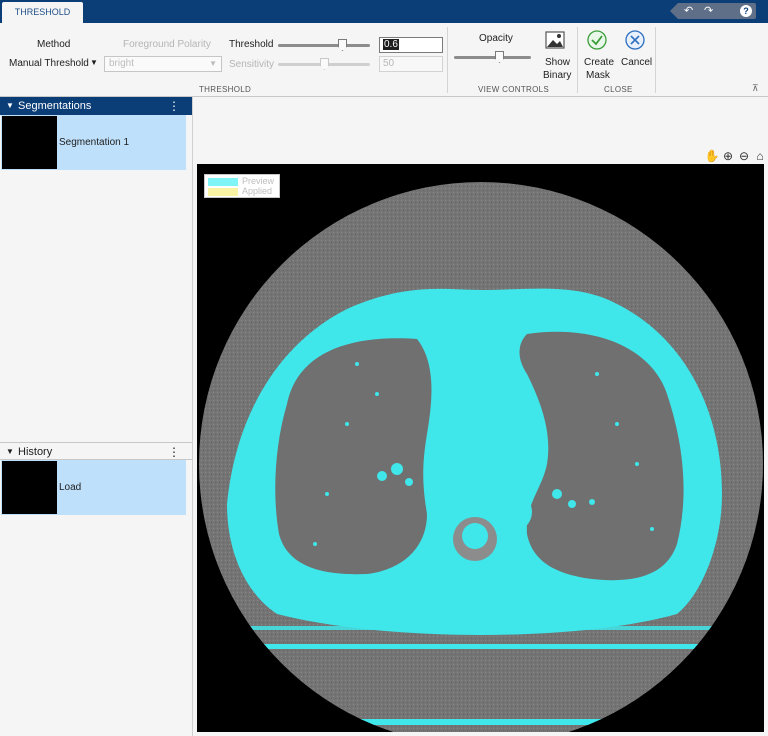 Image resolution: width=768 pixels, height=736 pixels. I want to click on close-icon, so click(635, 40).